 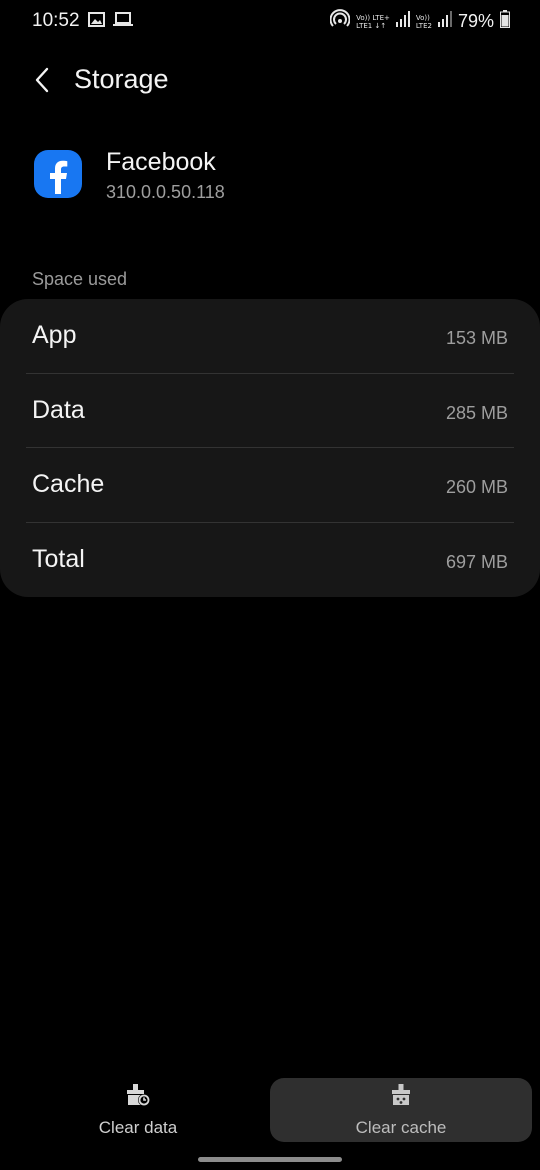 I want to click on sim1-network-label: Vo)) LTE+ LTE1 ↓↑, so click(x=373, y=22).